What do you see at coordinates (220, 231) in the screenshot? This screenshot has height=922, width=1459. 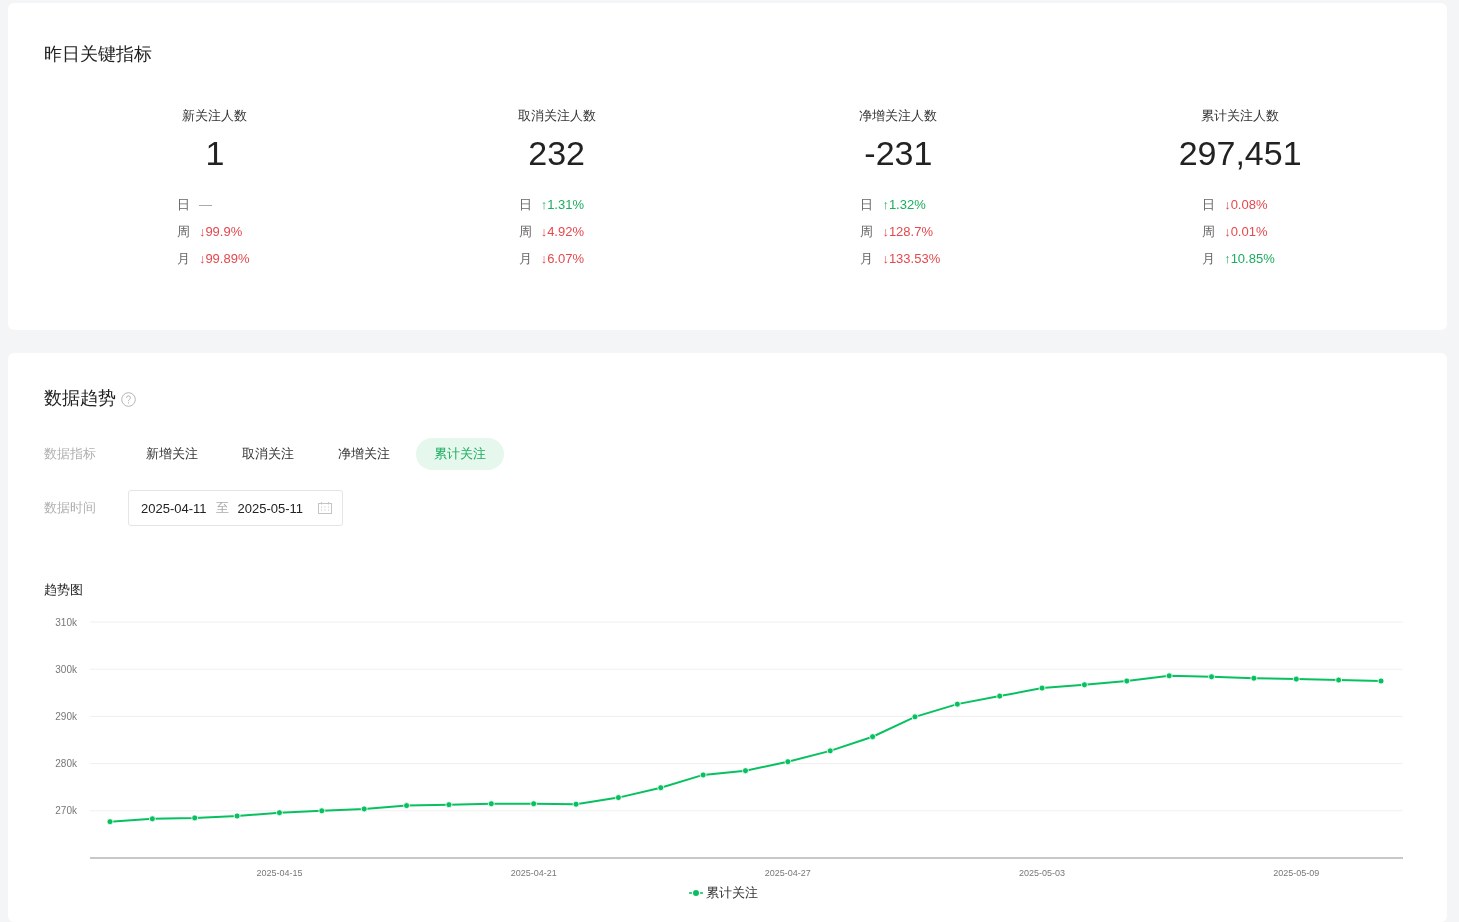 I see `change-value: ↓99.9%` at bounding box center [220, 231].